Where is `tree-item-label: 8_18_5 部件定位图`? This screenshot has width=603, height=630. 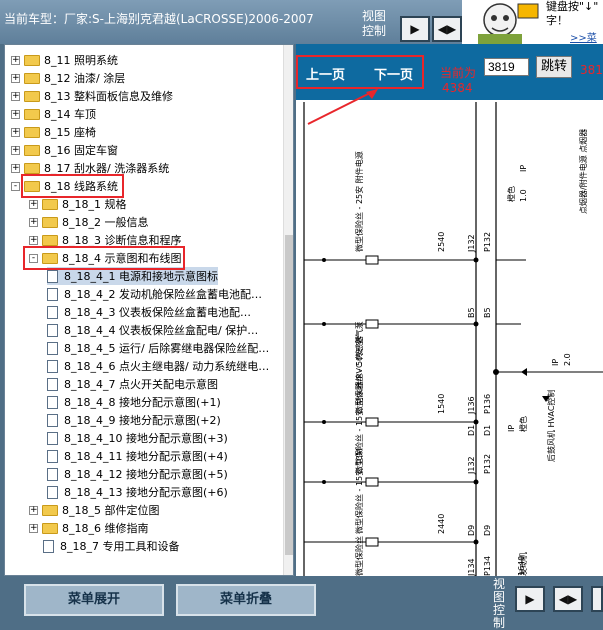 tree-item-label: 8_18_5 部件定位图 is located at coordinates (111, 510).